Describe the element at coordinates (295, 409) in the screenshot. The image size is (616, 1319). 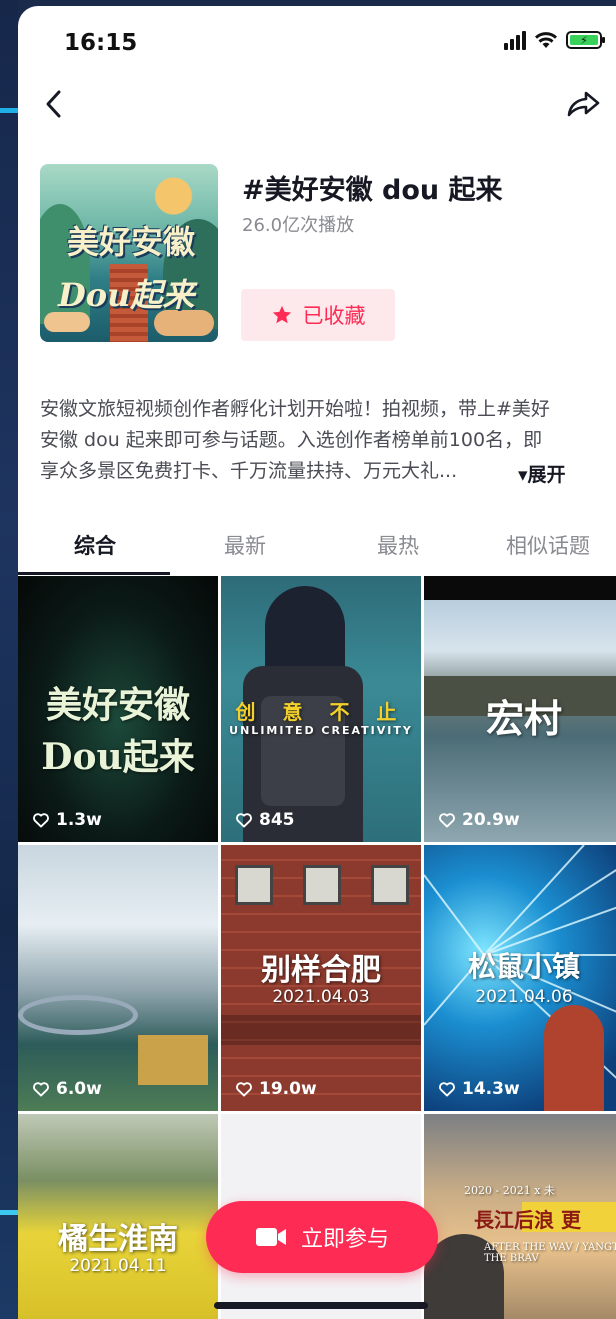
I see `description-line: 安徽文旅短视频创作者孵化计划开始啦！拍视频，带上#美好` at that location.